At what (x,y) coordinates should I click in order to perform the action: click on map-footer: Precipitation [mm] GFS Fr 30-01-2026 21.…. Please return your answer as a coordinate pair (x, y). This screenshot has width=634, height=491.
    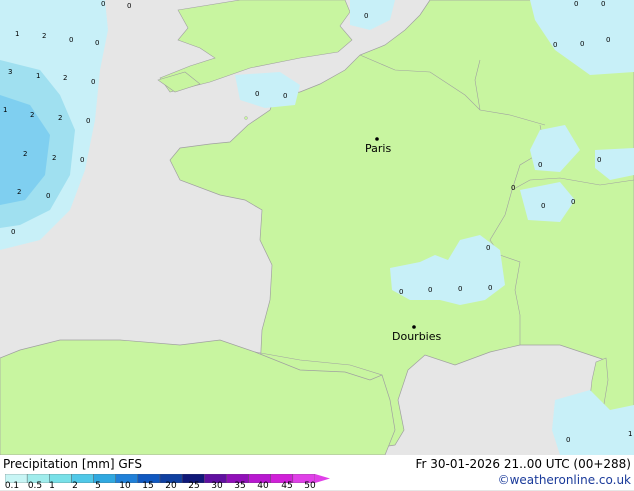
    Looking at the image, I should click on (317, 473).